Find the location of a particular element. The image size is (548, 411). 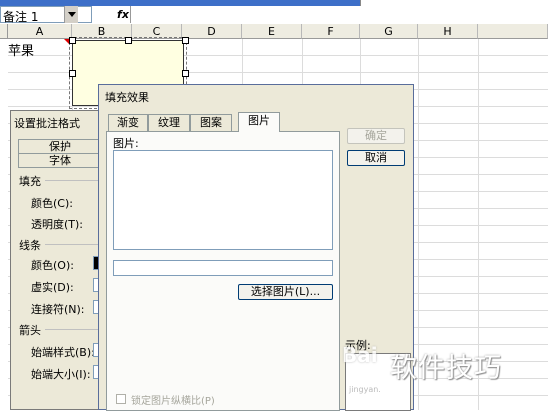

chevron-down-icon is located at coordinates (71, 14).